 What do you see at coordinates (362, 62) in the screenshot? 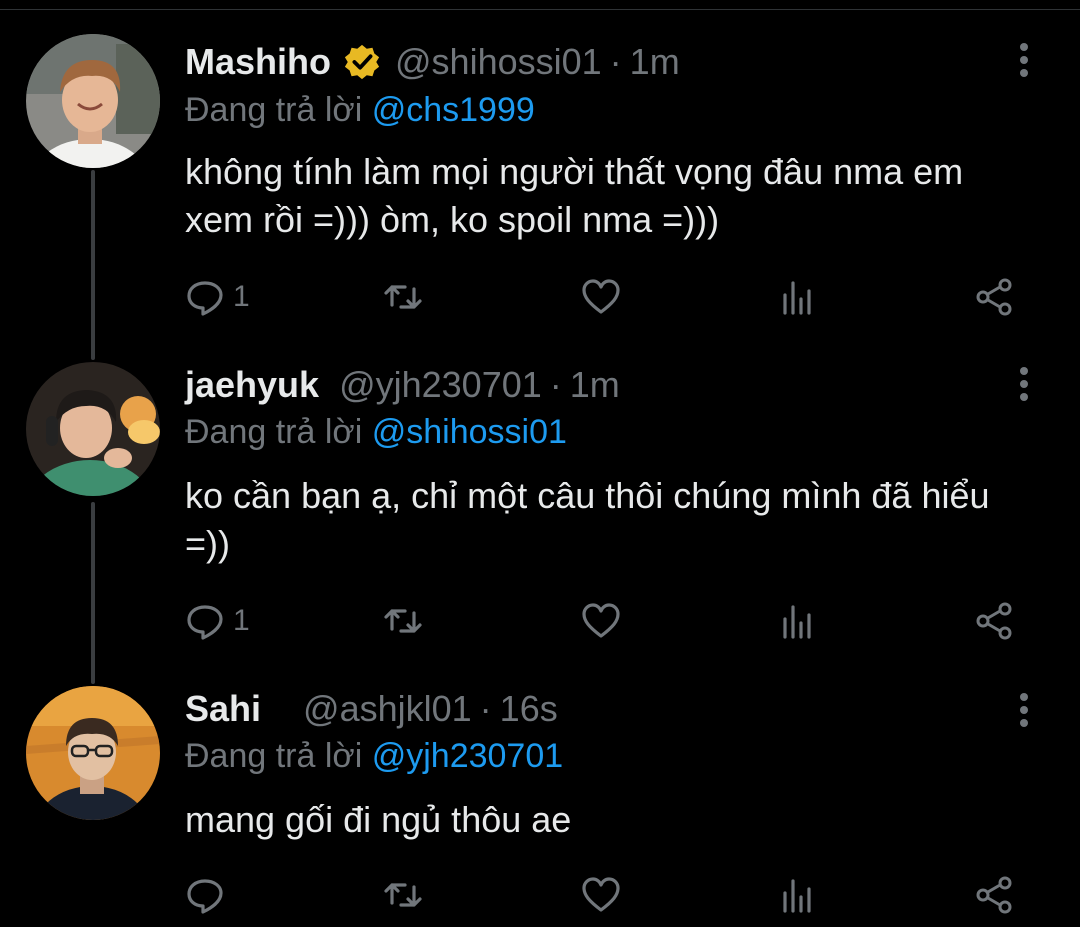
I see `verified-badge-icon` at bounding box center [362, 62].